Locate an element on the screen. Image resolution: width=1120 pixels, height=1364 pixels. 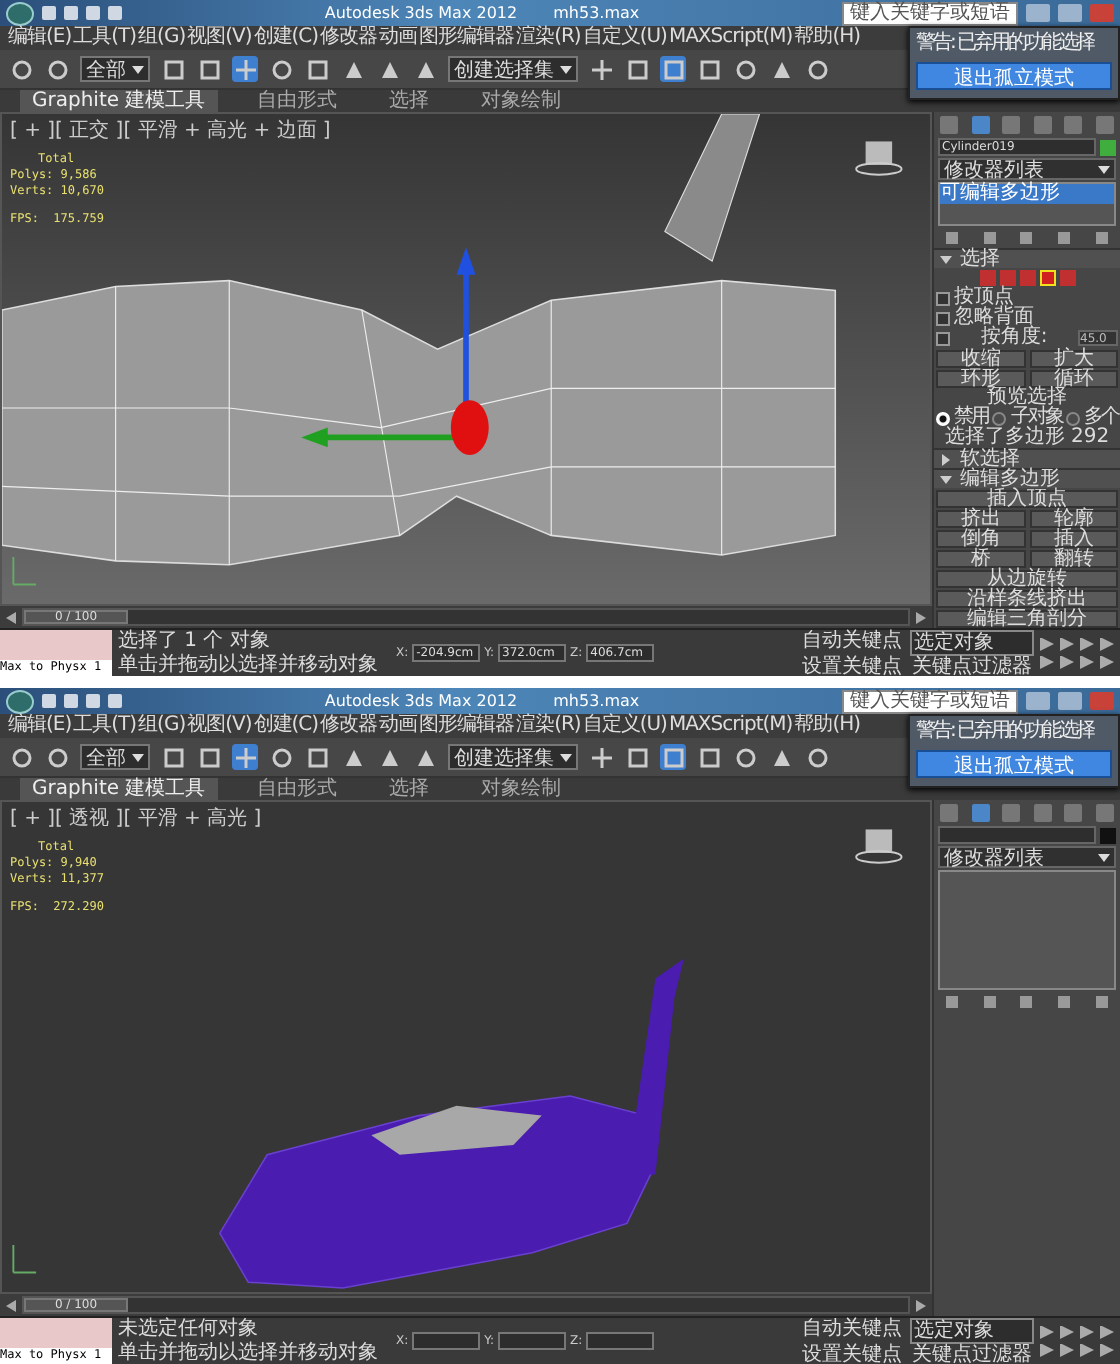
panel-button: 扩大 is located at coordinates (1073, 358).